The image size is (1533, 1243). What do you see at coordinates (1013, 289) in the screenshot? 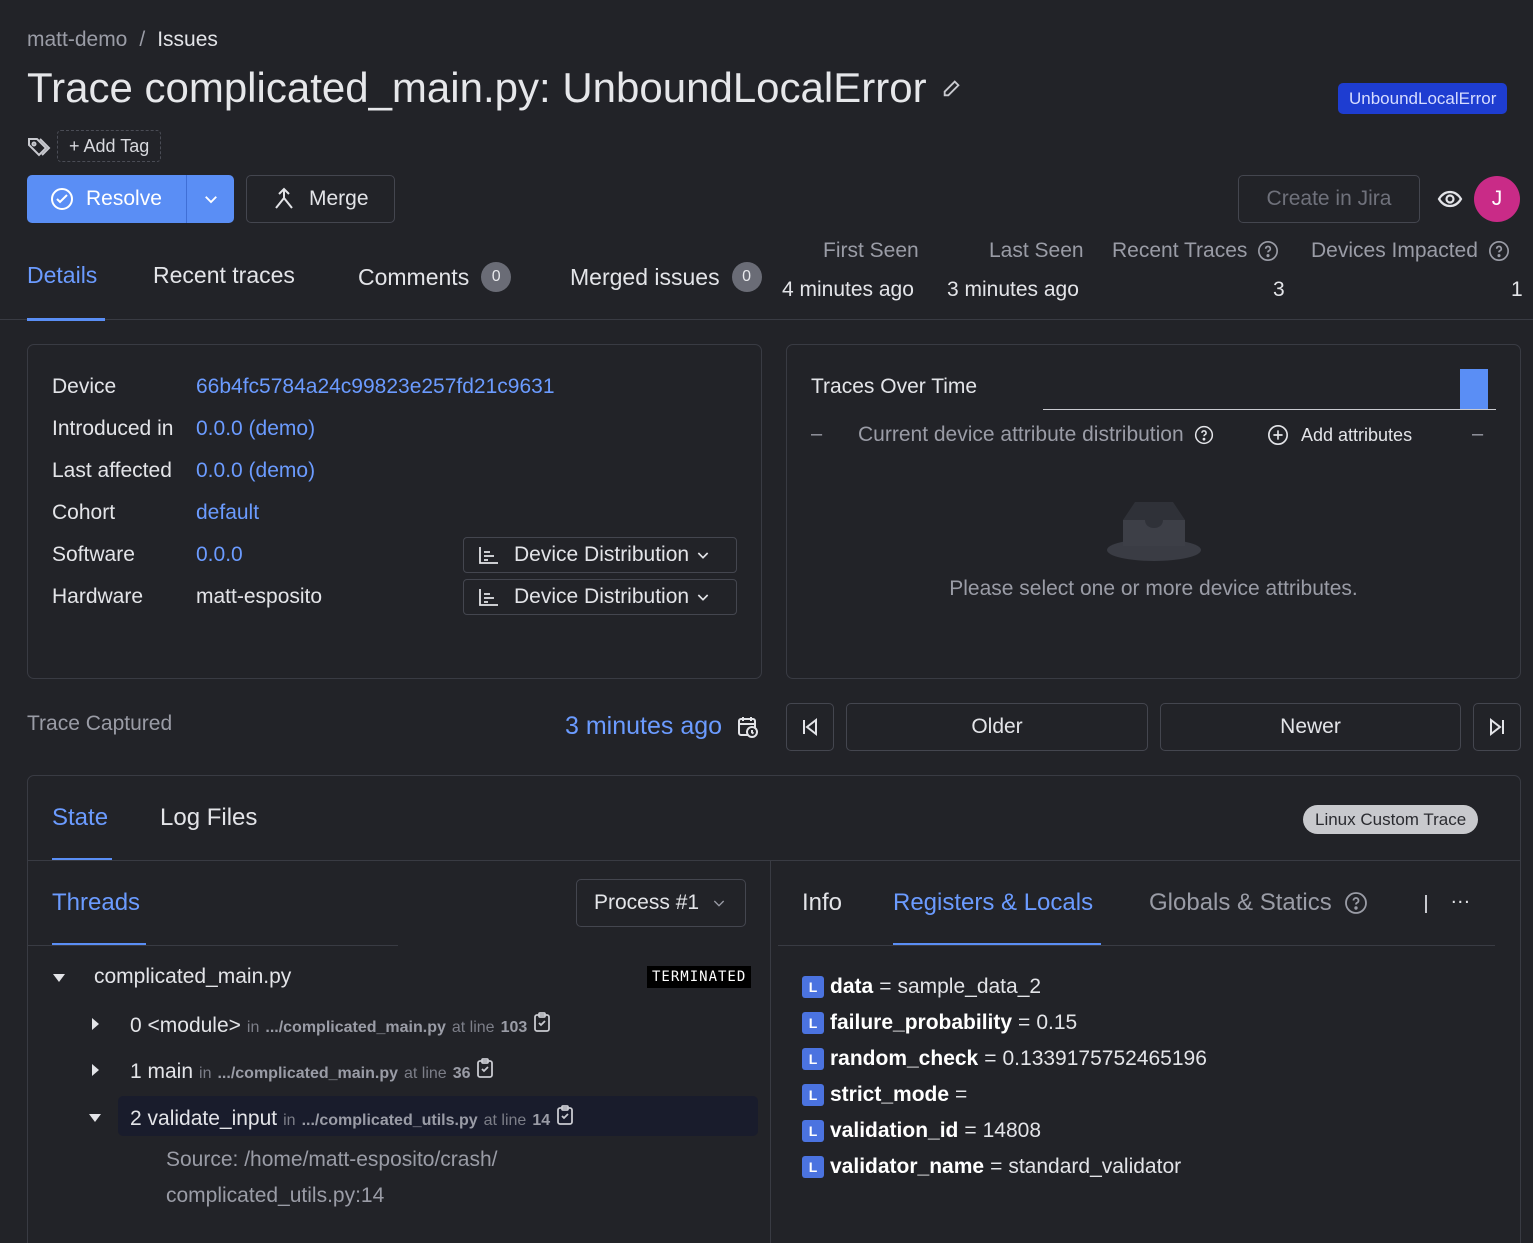
I see `last-seen-value: 3 minutes ago` at bounding box center [1013, 289].